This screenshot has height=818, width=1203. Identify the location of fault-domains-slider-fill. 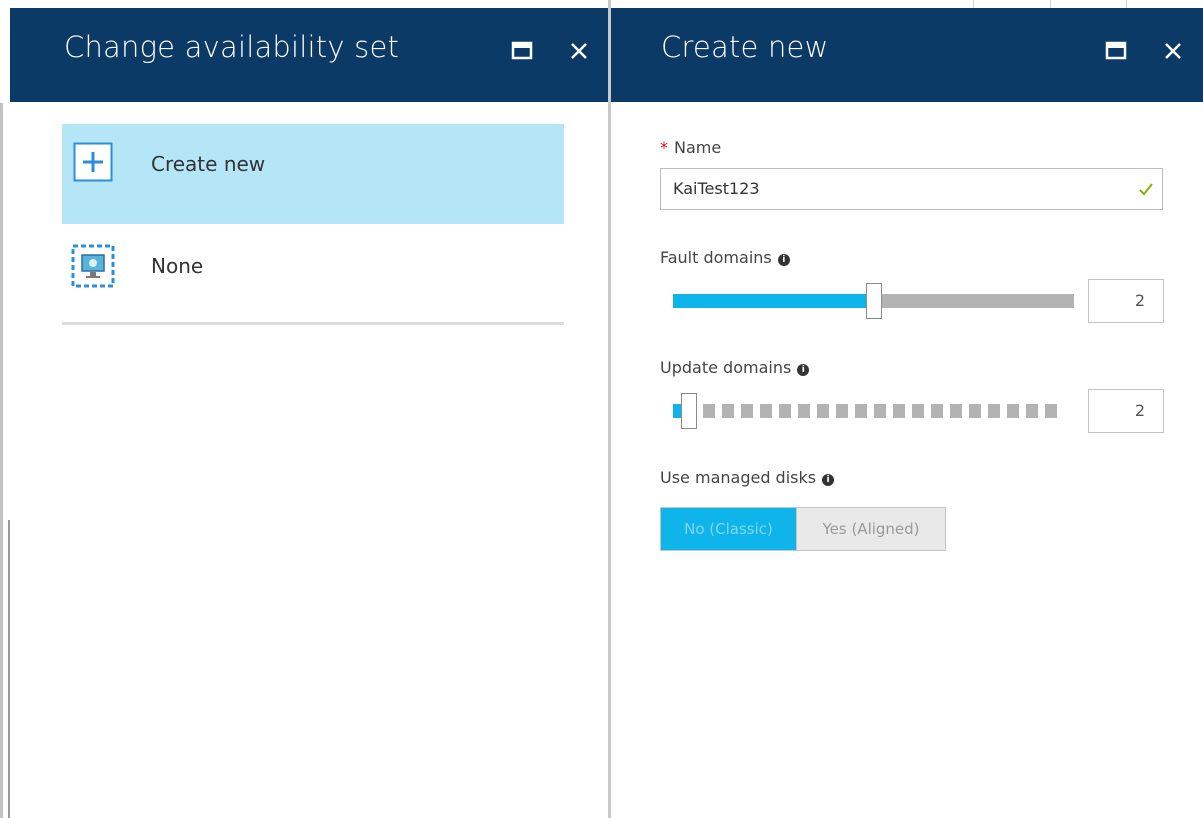
(773, 301).